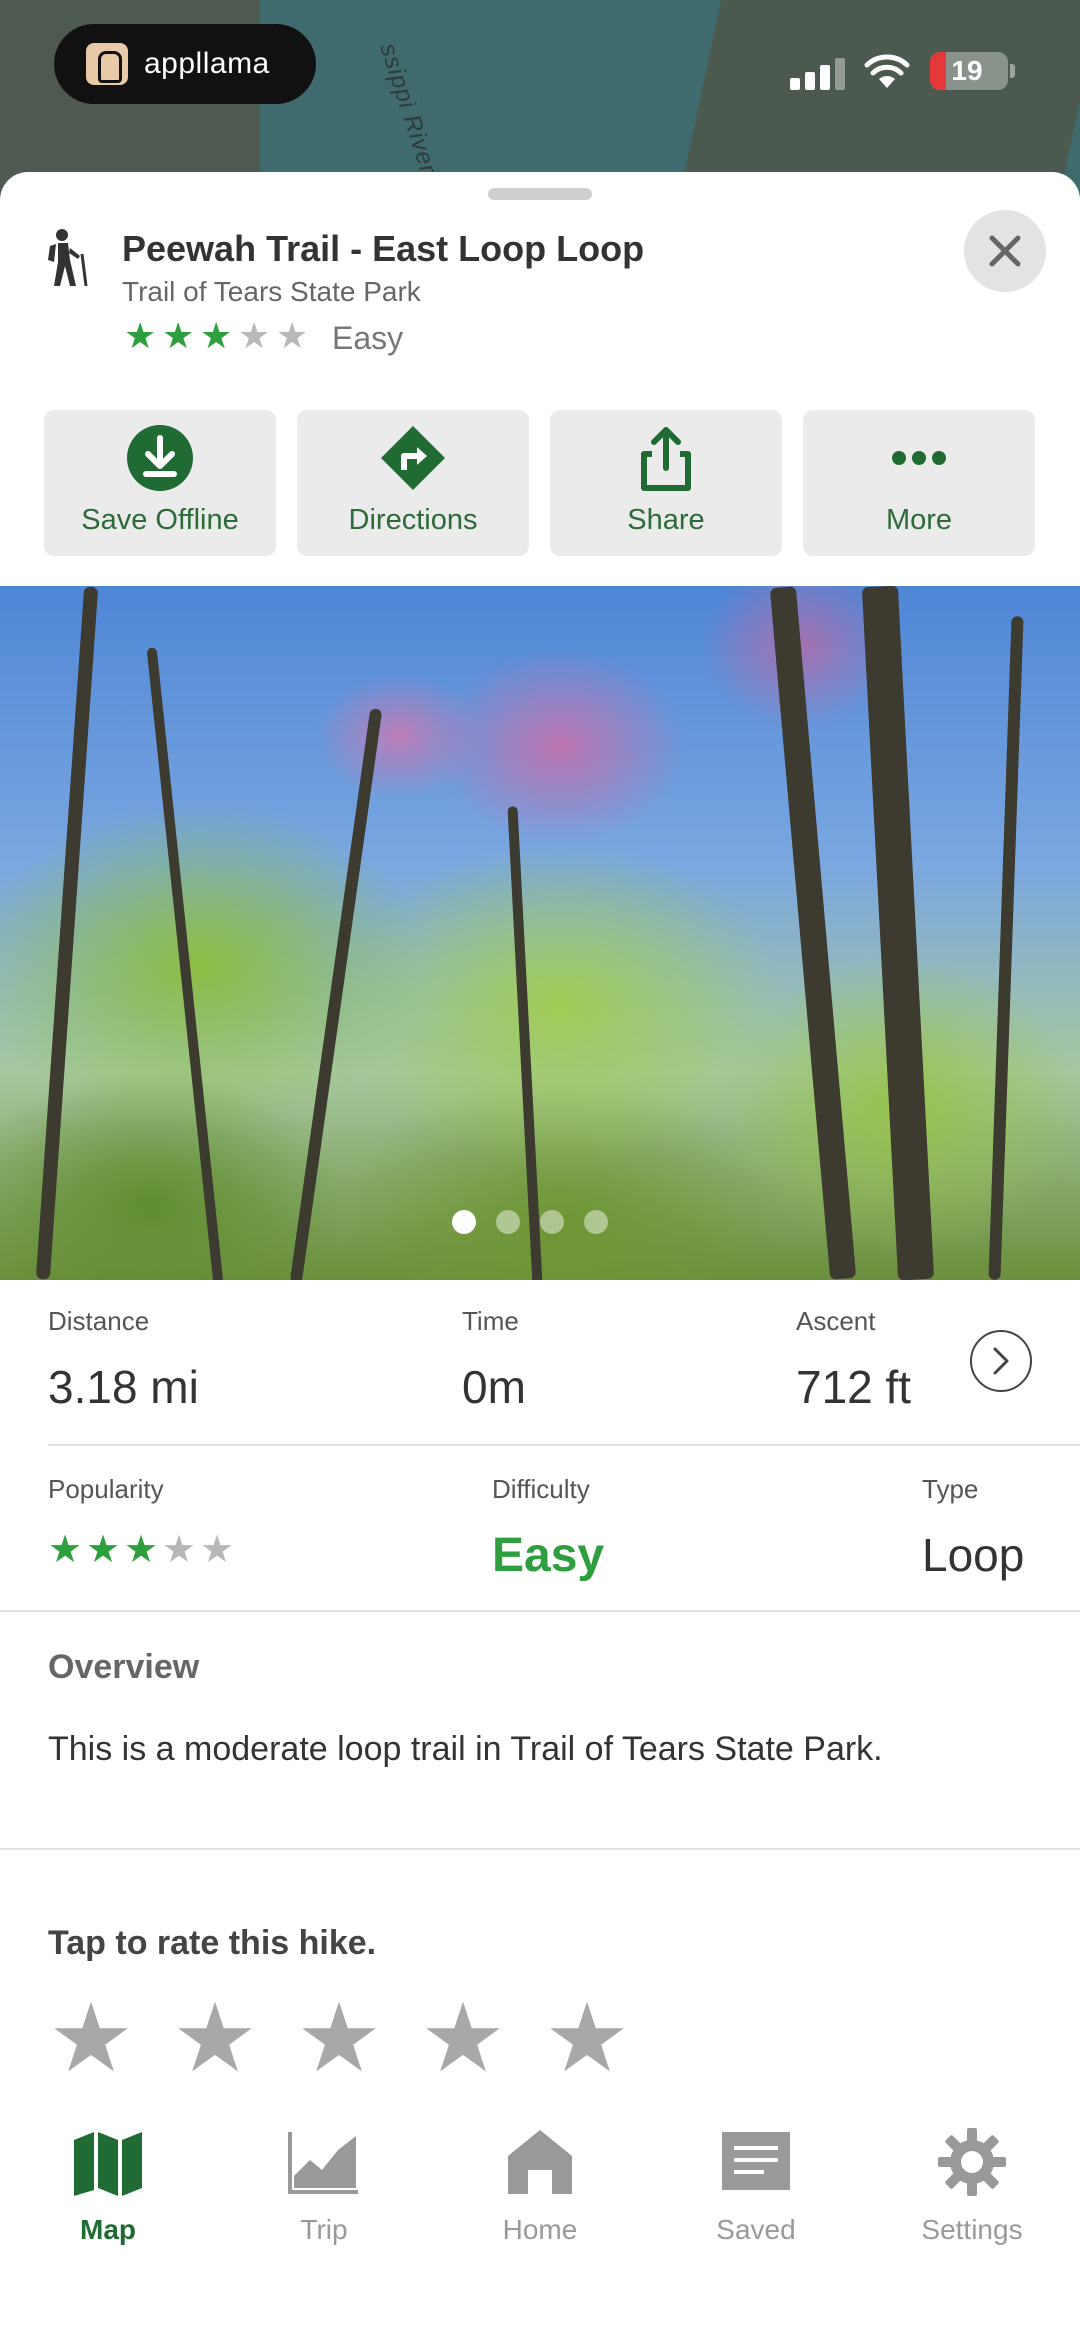 The image size is (1080, 2337). What do you see at coordinates (494, 1387) in the screenshot?
I see `time-value: 0m` at bounding box center [494, 1387].